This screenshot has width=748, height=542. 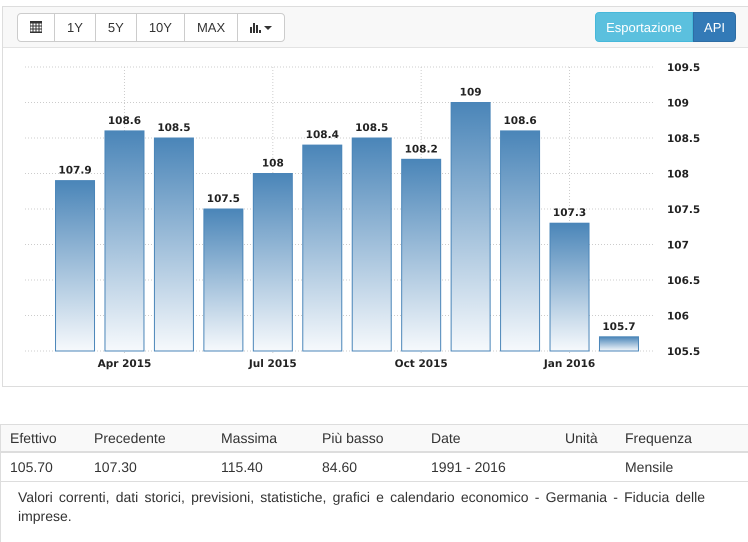 I want to click on value-label: 107.3, so click(x=569, y=213).